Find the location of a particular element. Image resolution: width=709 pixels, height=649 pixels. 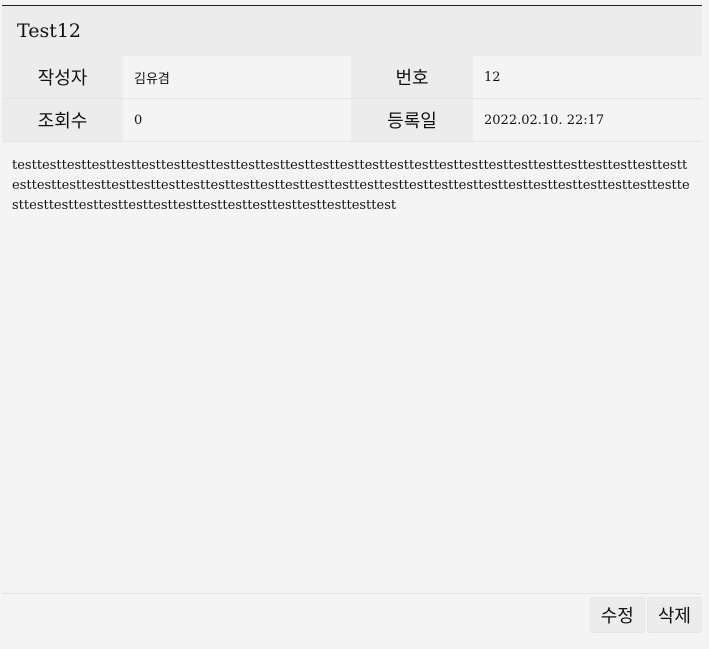

edit-button: 수정 is located at coordinates (617, 615).